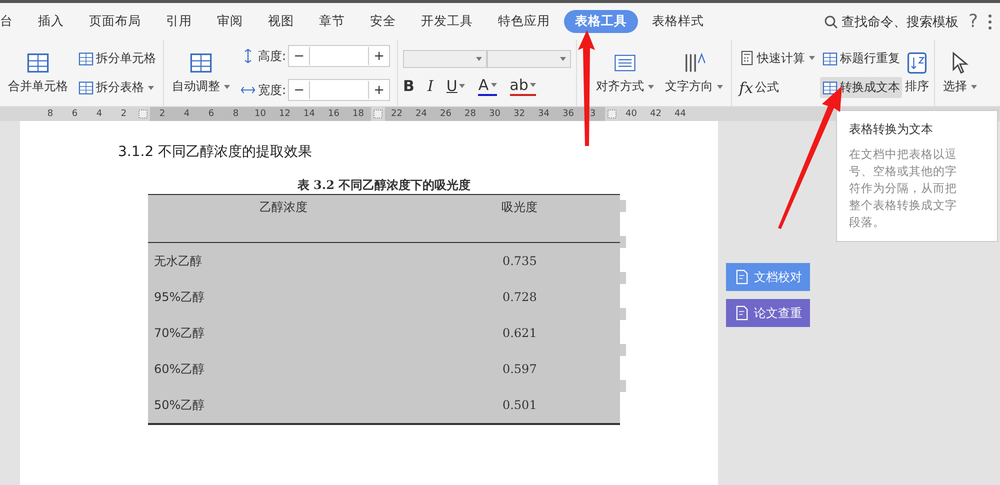  I want to click on ruler-number: 40, so click(631, 114).